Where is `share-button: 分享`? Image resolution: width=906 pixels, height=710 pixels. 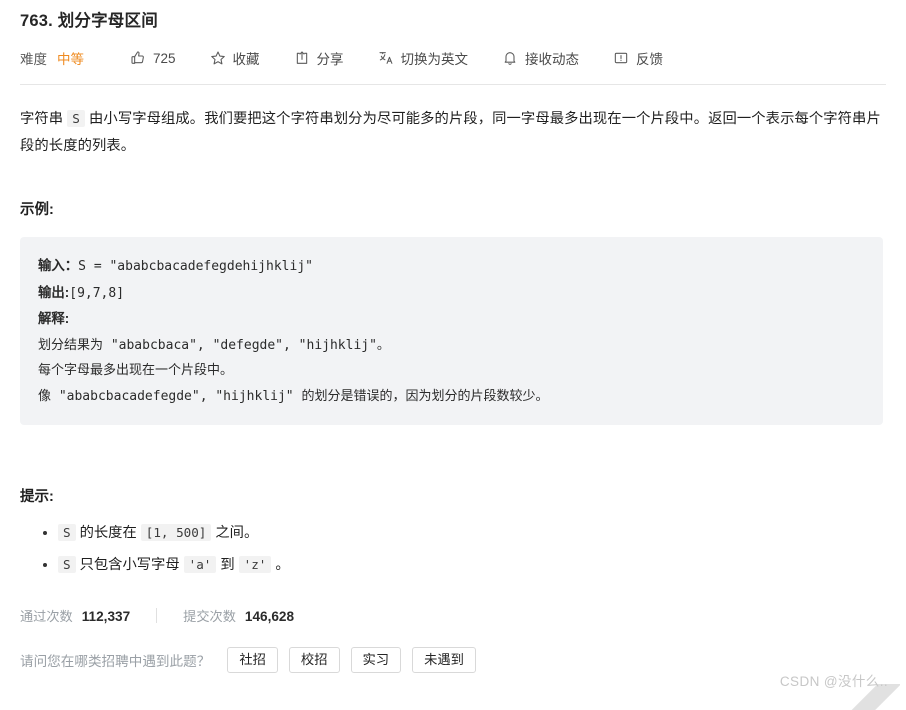 share-button: 分享 is located at coordinates (319, 58).